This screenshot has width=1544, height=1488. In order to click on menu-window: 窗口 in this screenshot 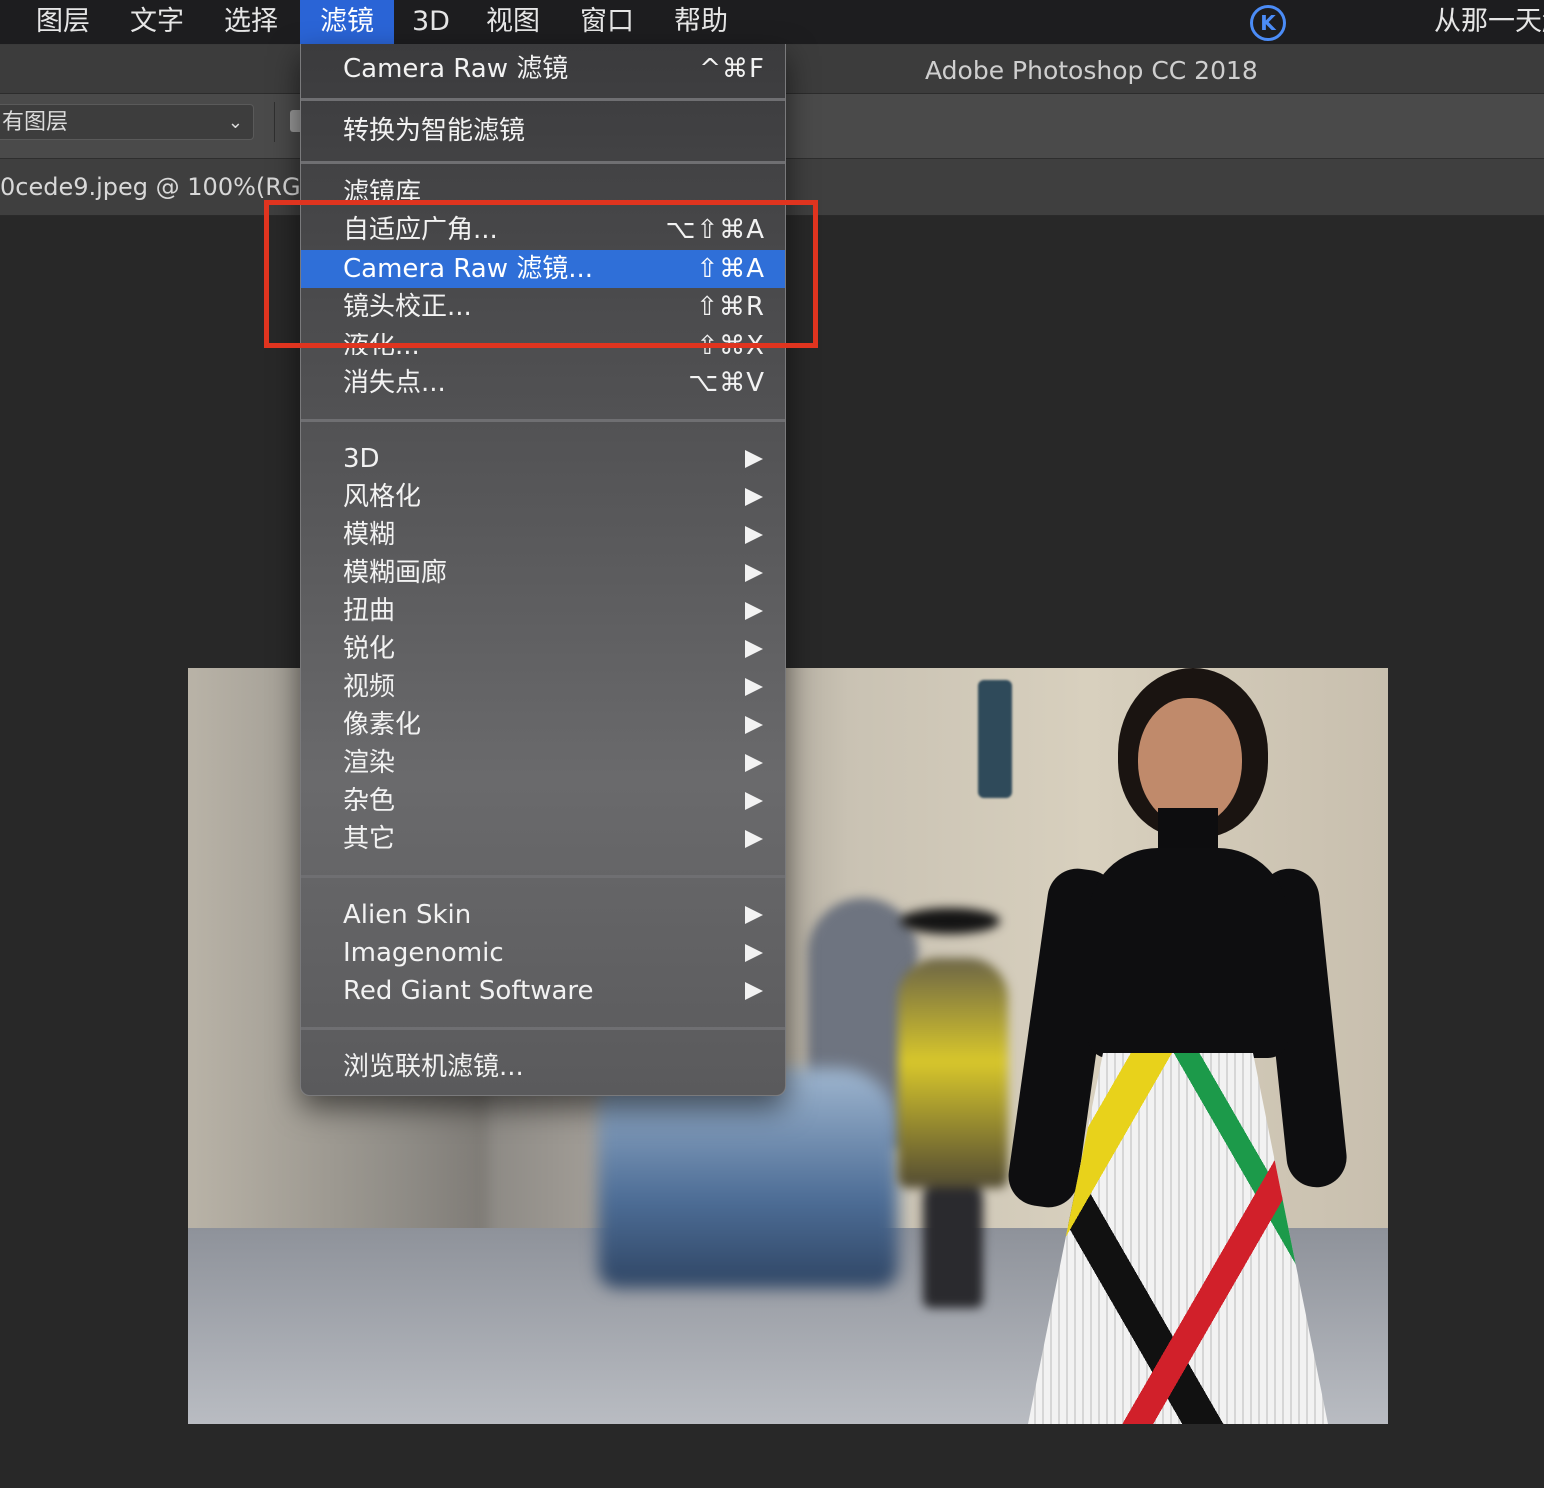, I will do `click(607, 22)`.